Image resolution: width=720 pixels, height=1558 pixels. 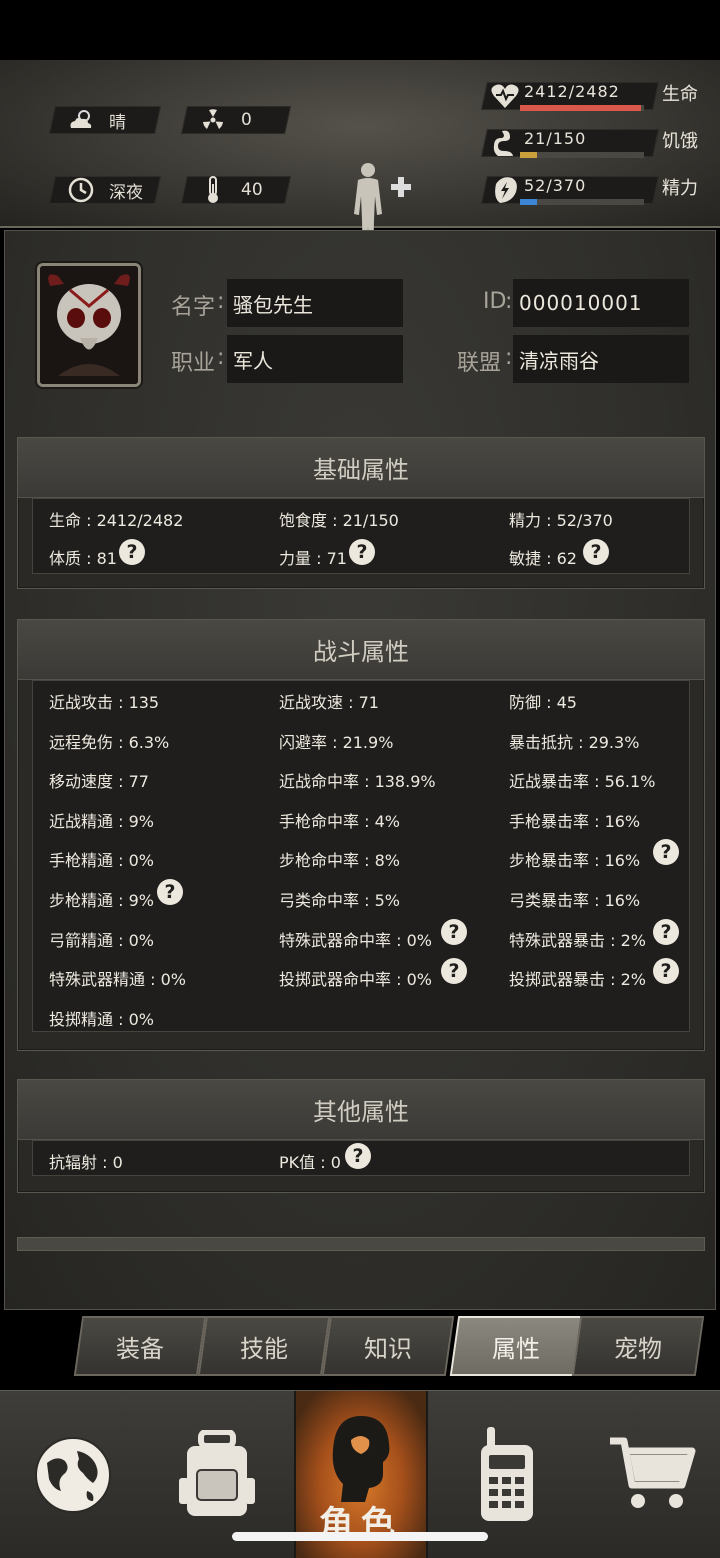 I want to click on time-slot: 深夜, so click(x=105, y=190).